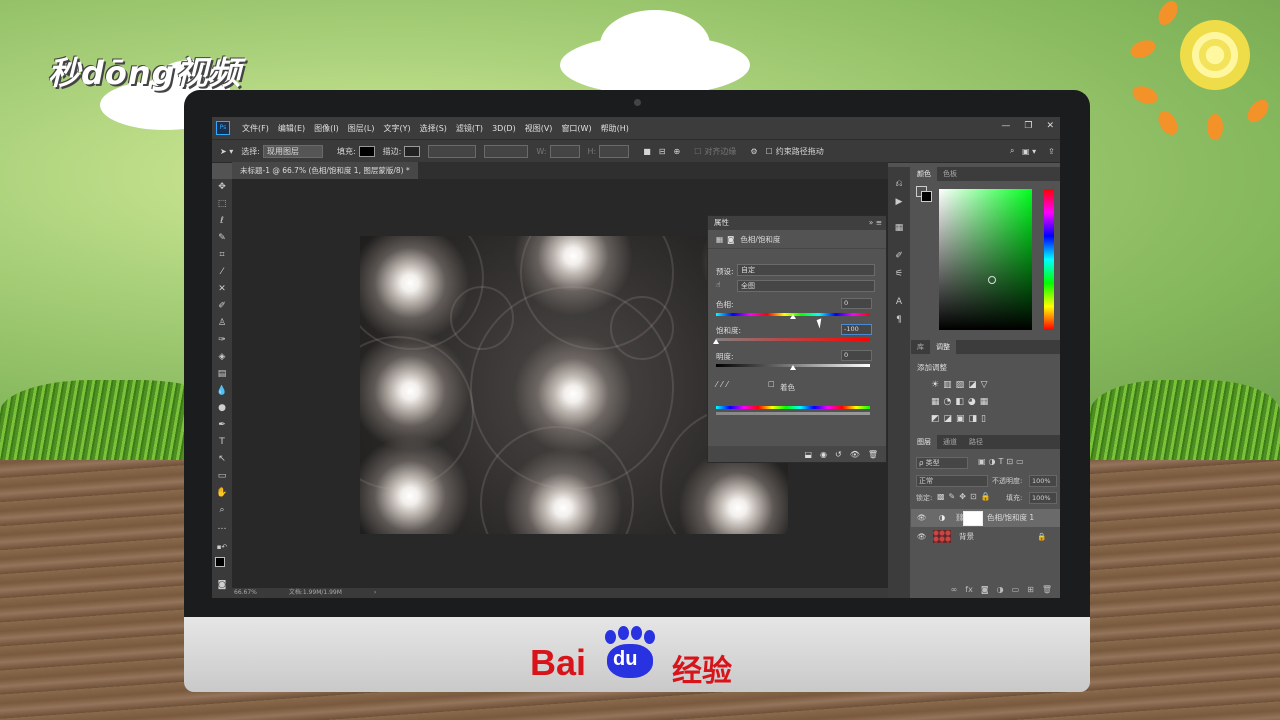  What do you see at coordinates (954, 589) in the screenshot?
I see `link-layers-icon: ∞` at bounding box center [954, 589].